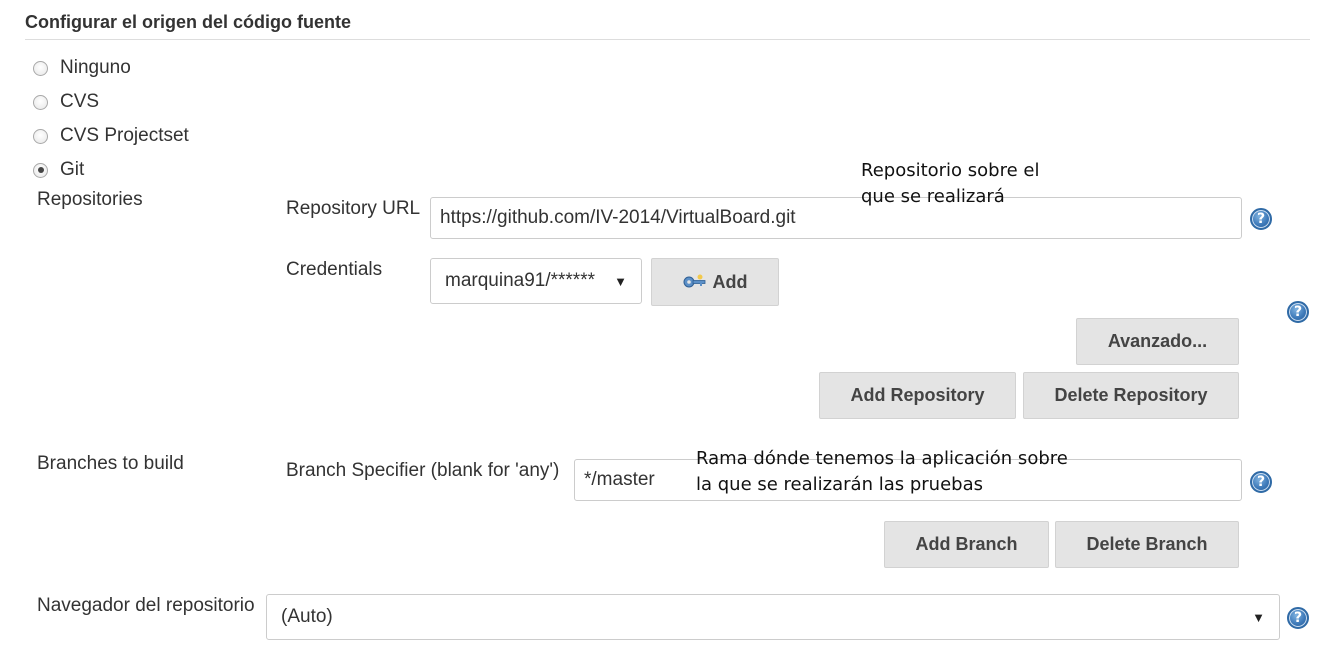 The image size is (1339, 663). What do you see at coordinates (124, 135) in the screenshot?
I see `radio-label: CVS Projectset` at bounding box center [124, 135].